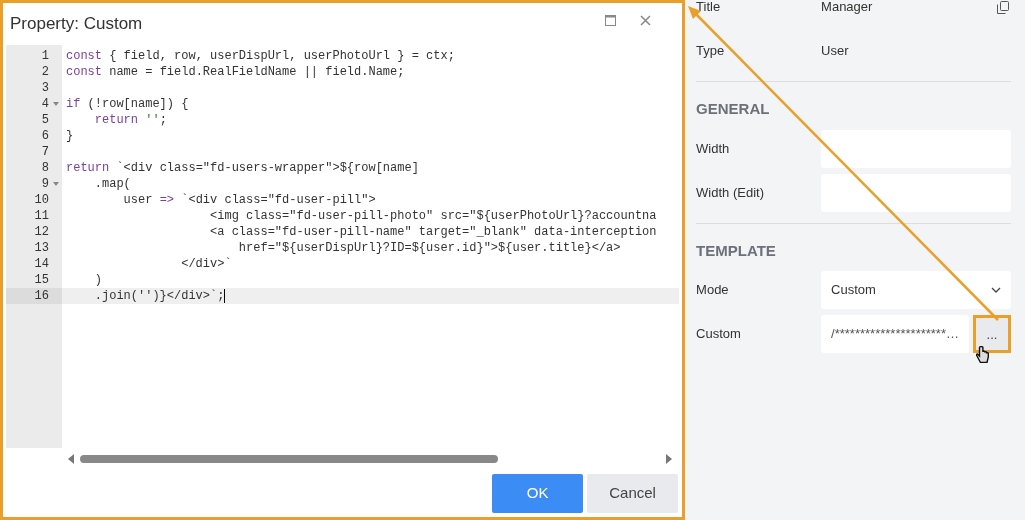 This screenshot has height=520, width=1025. I want to click on section-heading: GENERAL, so click(733, 109).